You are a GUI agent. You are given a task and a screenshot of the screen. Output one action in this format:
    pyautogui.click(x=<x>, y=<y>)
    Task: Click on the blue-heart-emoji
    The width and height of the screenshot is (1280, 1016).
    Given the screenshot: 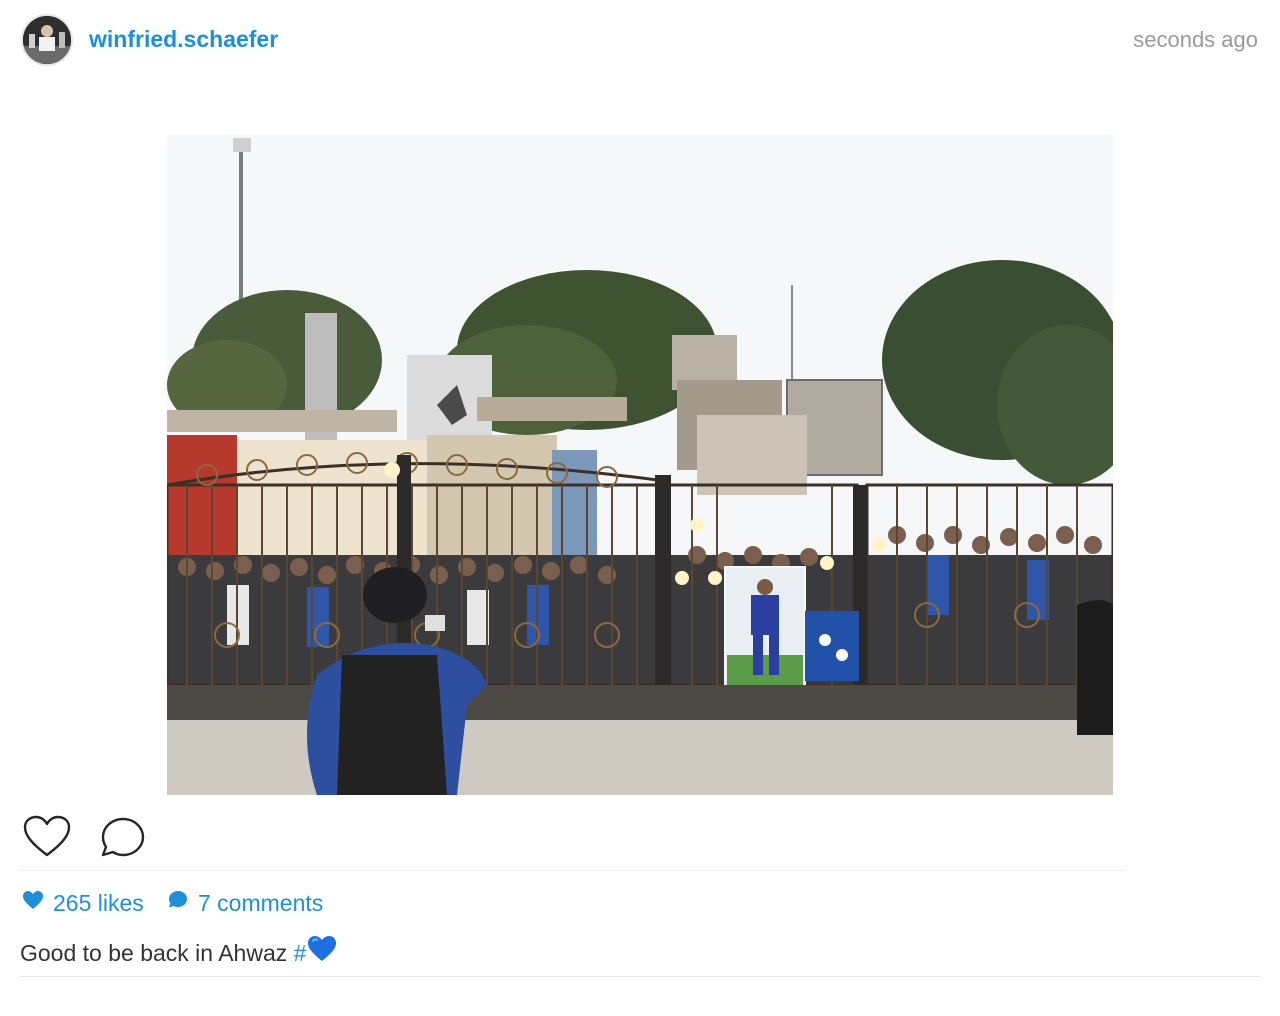 What is the action you would take?
    pyautogui.click(x=322, y=952)
    